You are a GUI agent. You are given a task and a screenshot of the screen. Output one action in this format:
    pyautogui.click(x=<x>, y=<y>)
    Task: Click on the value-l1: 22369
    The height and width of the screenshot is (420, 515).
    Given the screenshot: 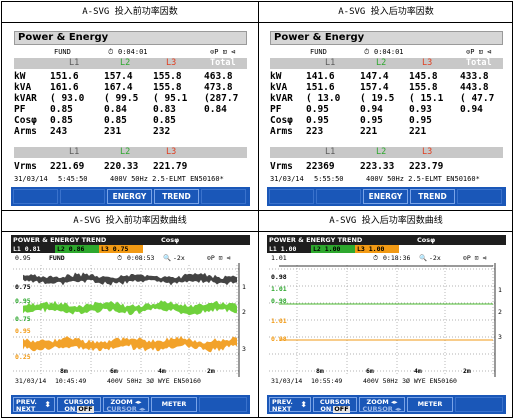 What is the action you would take?
    pyautogui.click(x=320, y=166)
    